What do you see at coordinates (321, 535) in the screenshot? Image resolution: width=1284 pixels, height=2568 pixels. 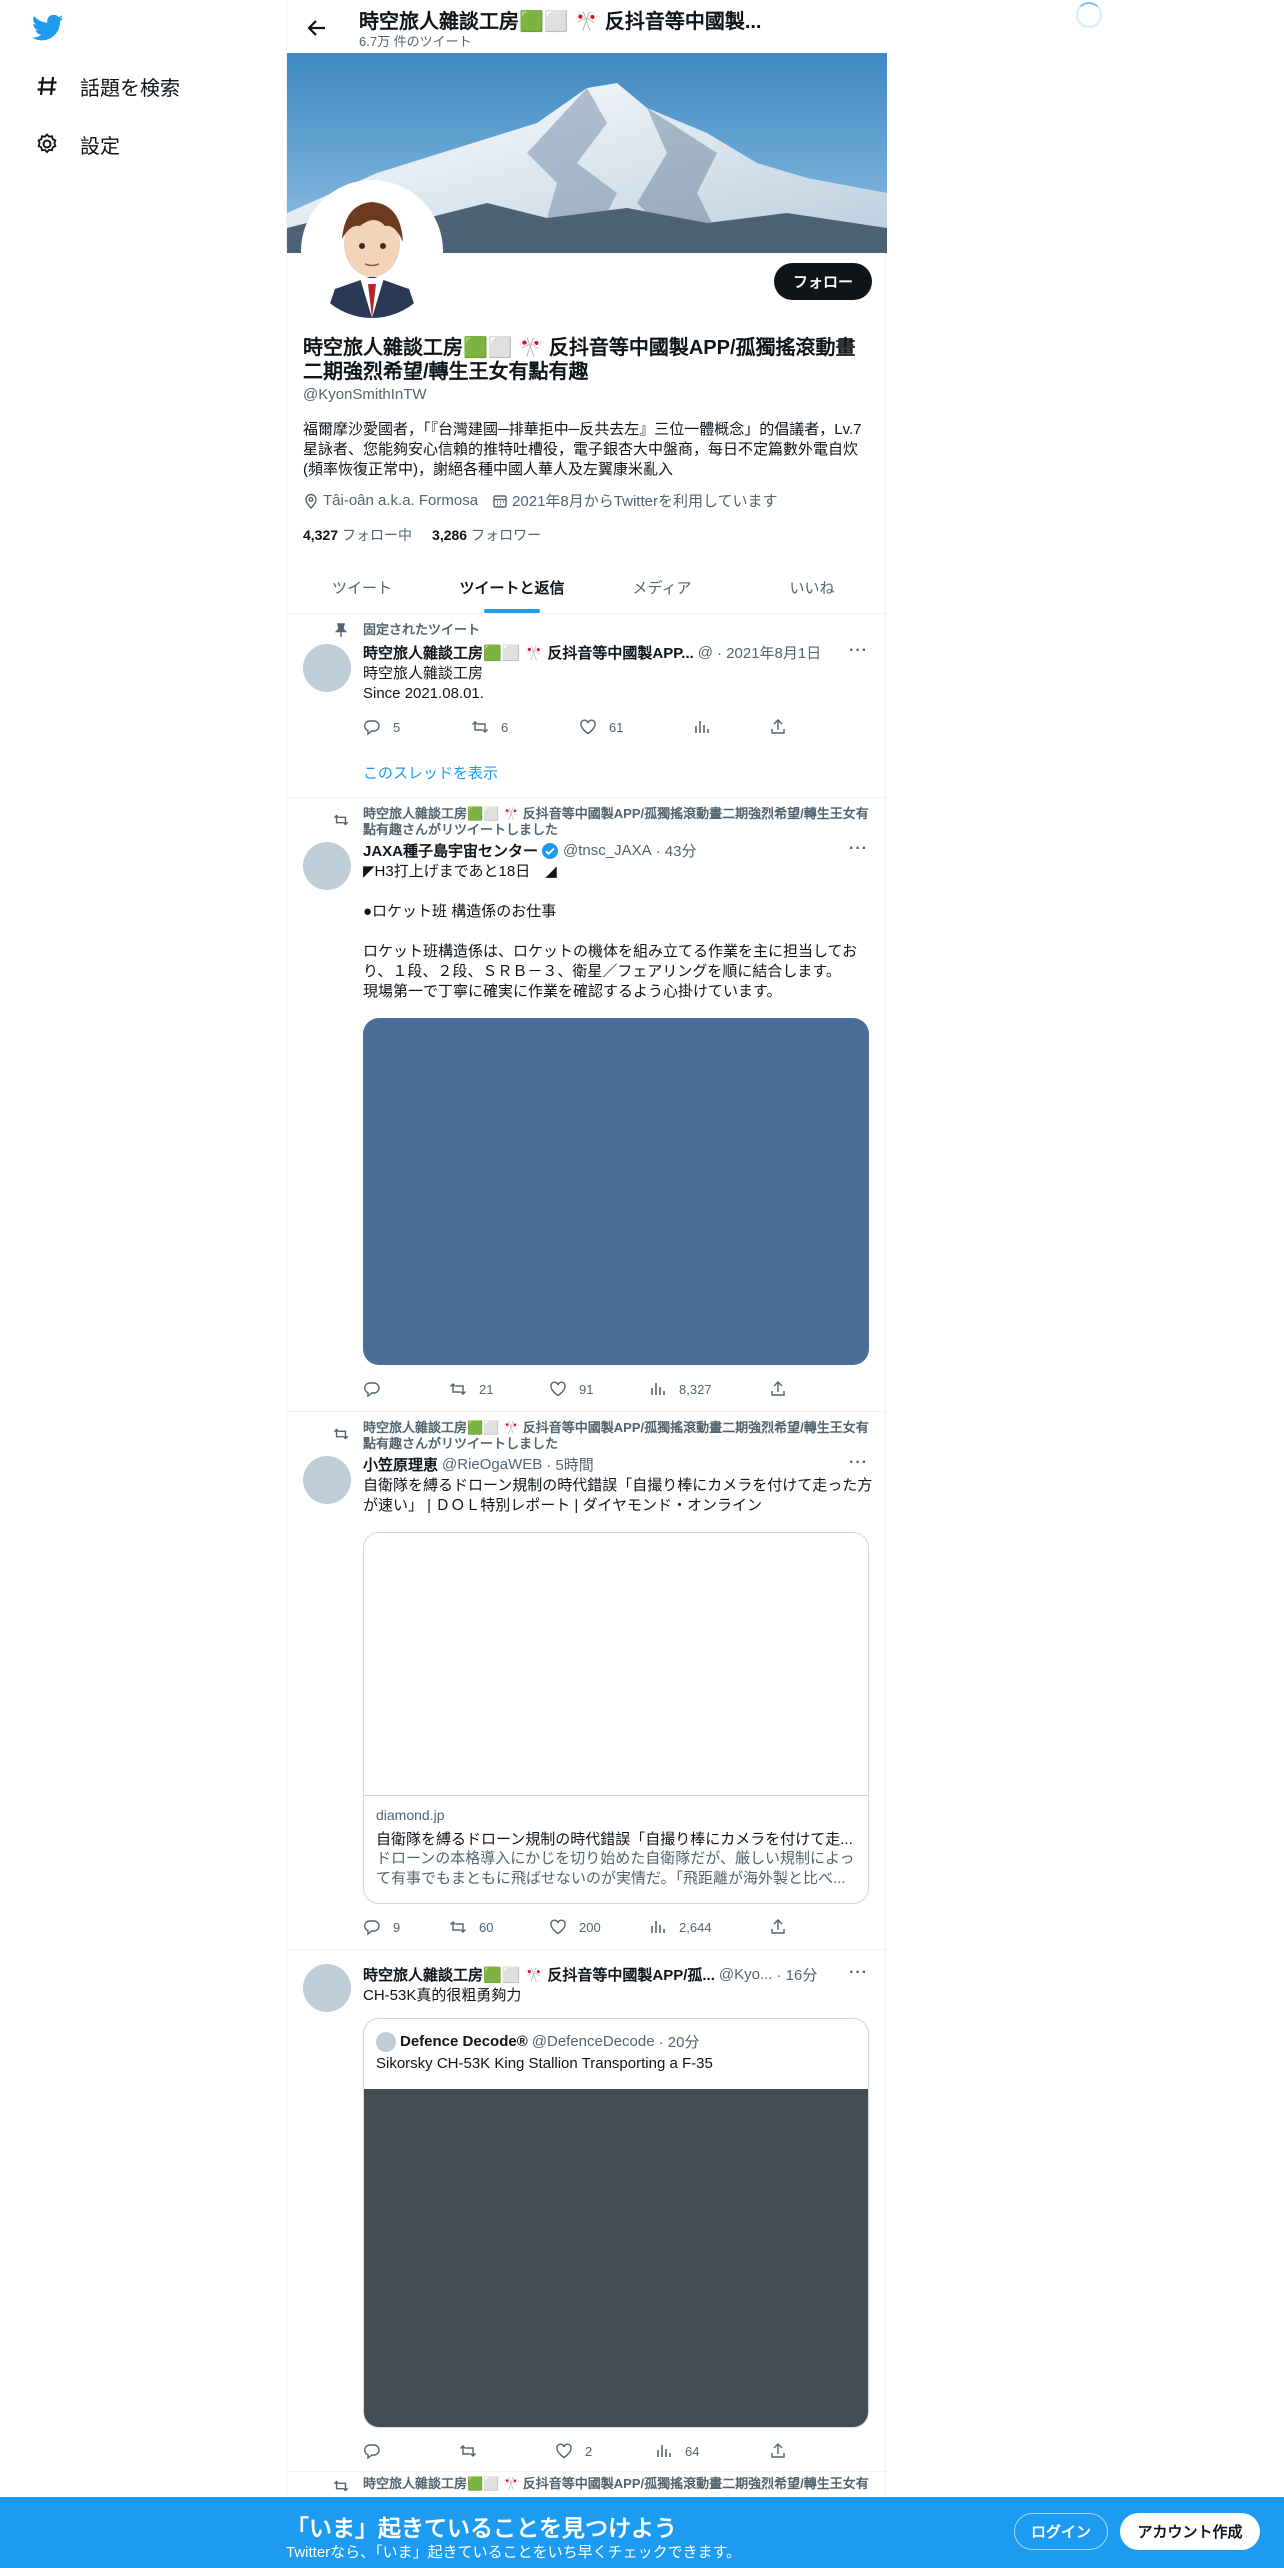 I see `following-count: 4,327` at bounding box center [321, 535].